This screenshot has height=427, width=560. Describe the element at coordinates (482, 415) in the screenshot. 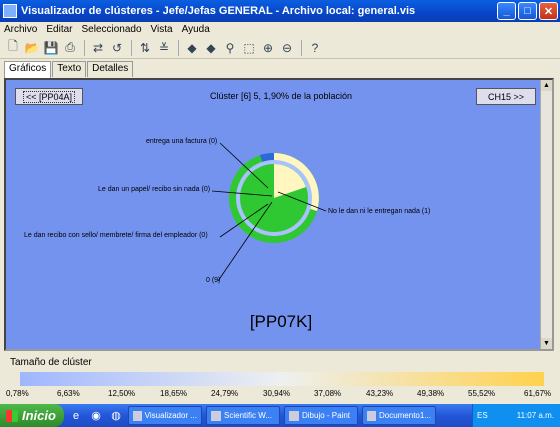

I see `language-indicator: ES` at that location.